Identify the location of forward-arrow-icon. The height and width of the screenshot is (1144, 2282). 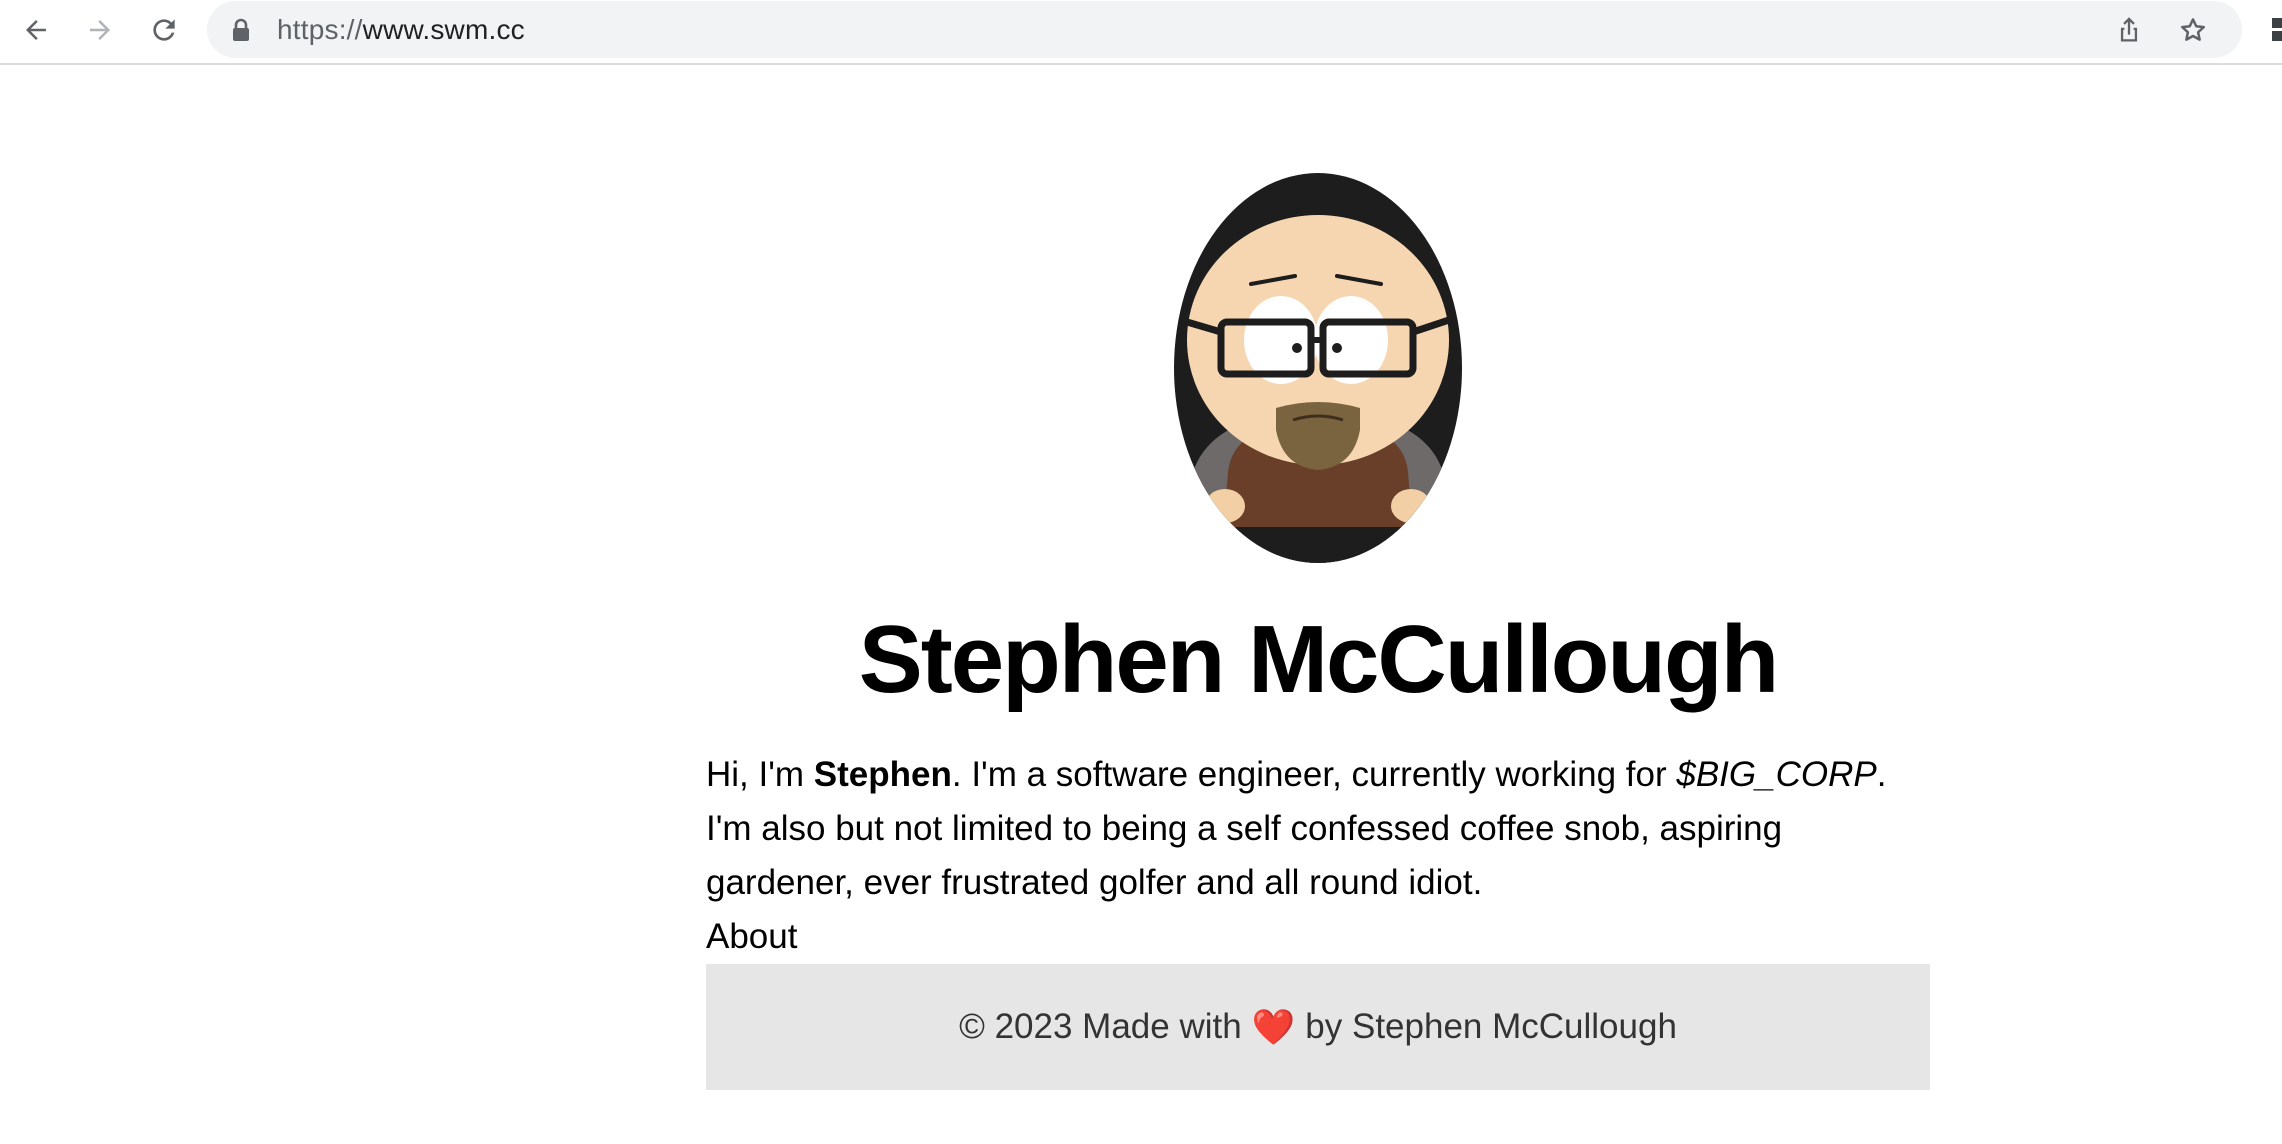
(100, 30).